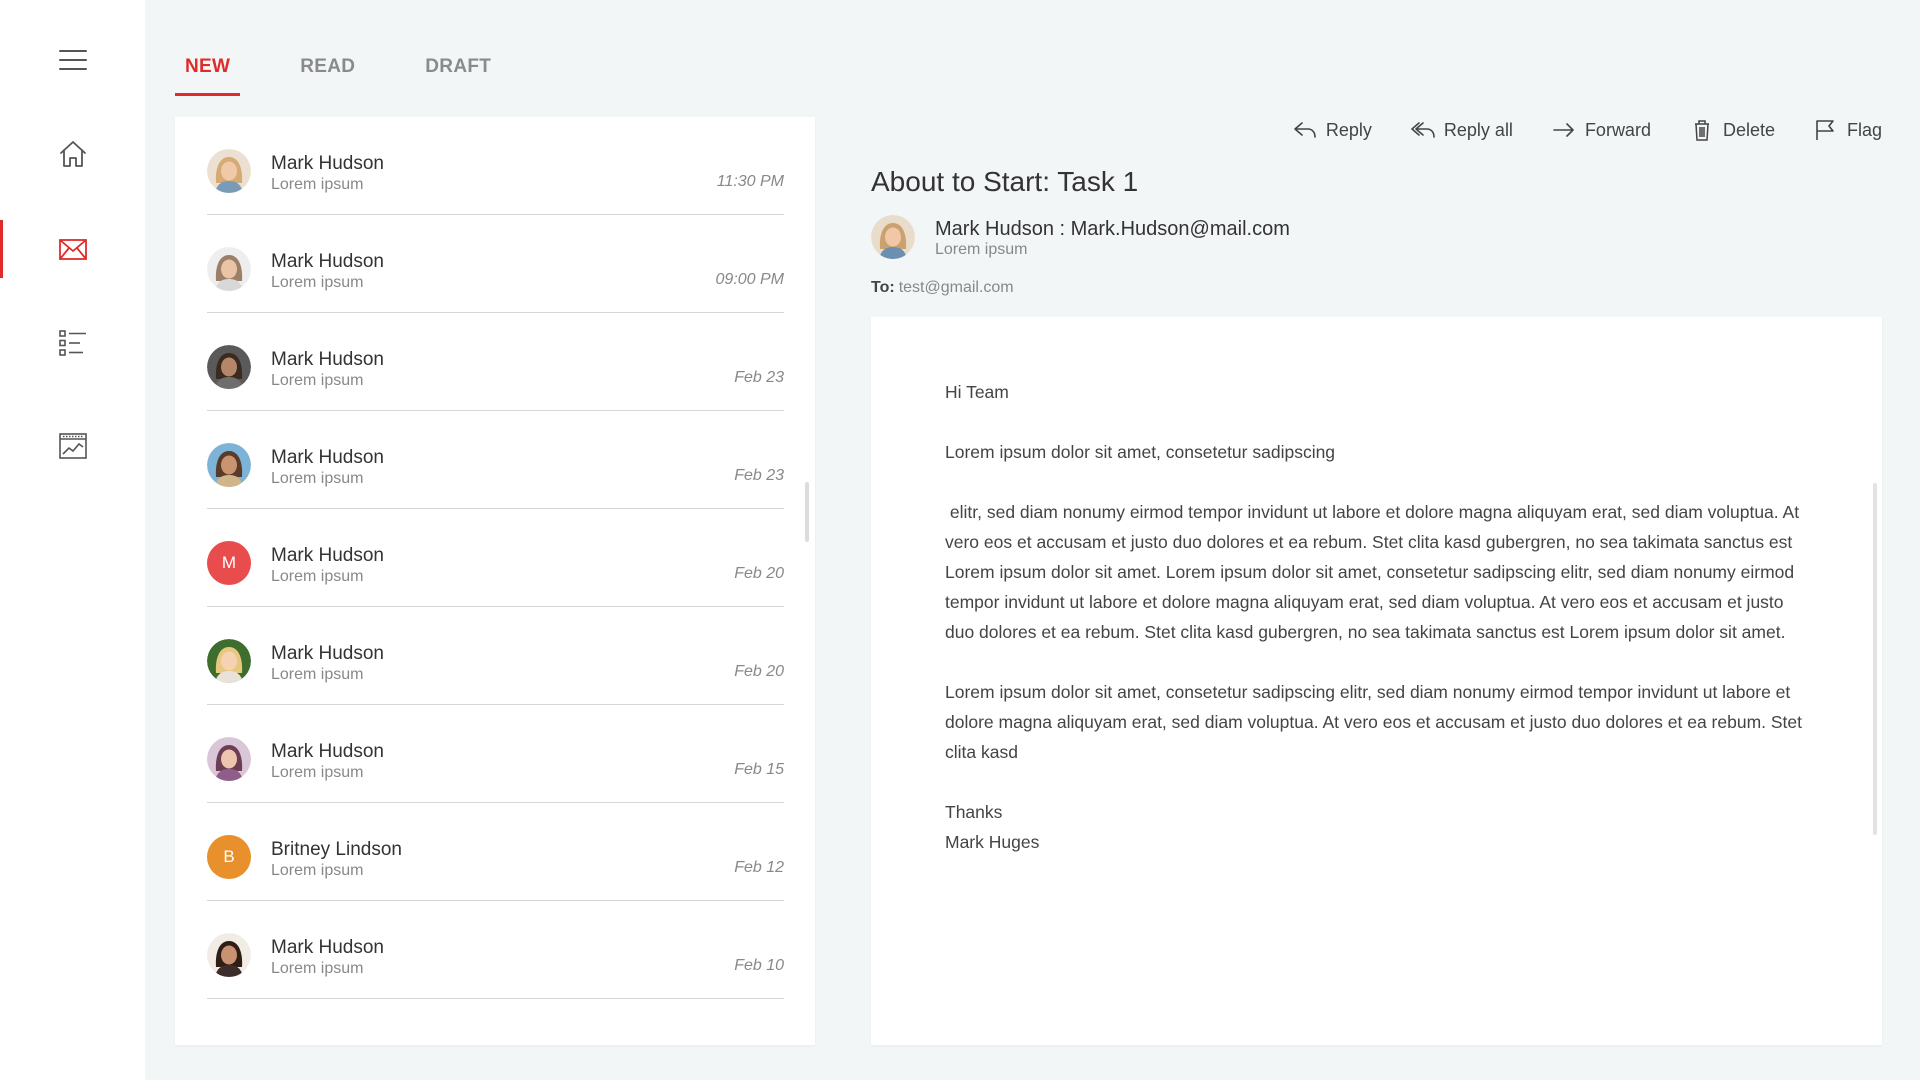 The image size is (1920, 1080). Describe the element at coordinates (495, 656) in the screenshot. I see `message-row: Mark Hudson Lorem ipsum Feb 20` at that location.